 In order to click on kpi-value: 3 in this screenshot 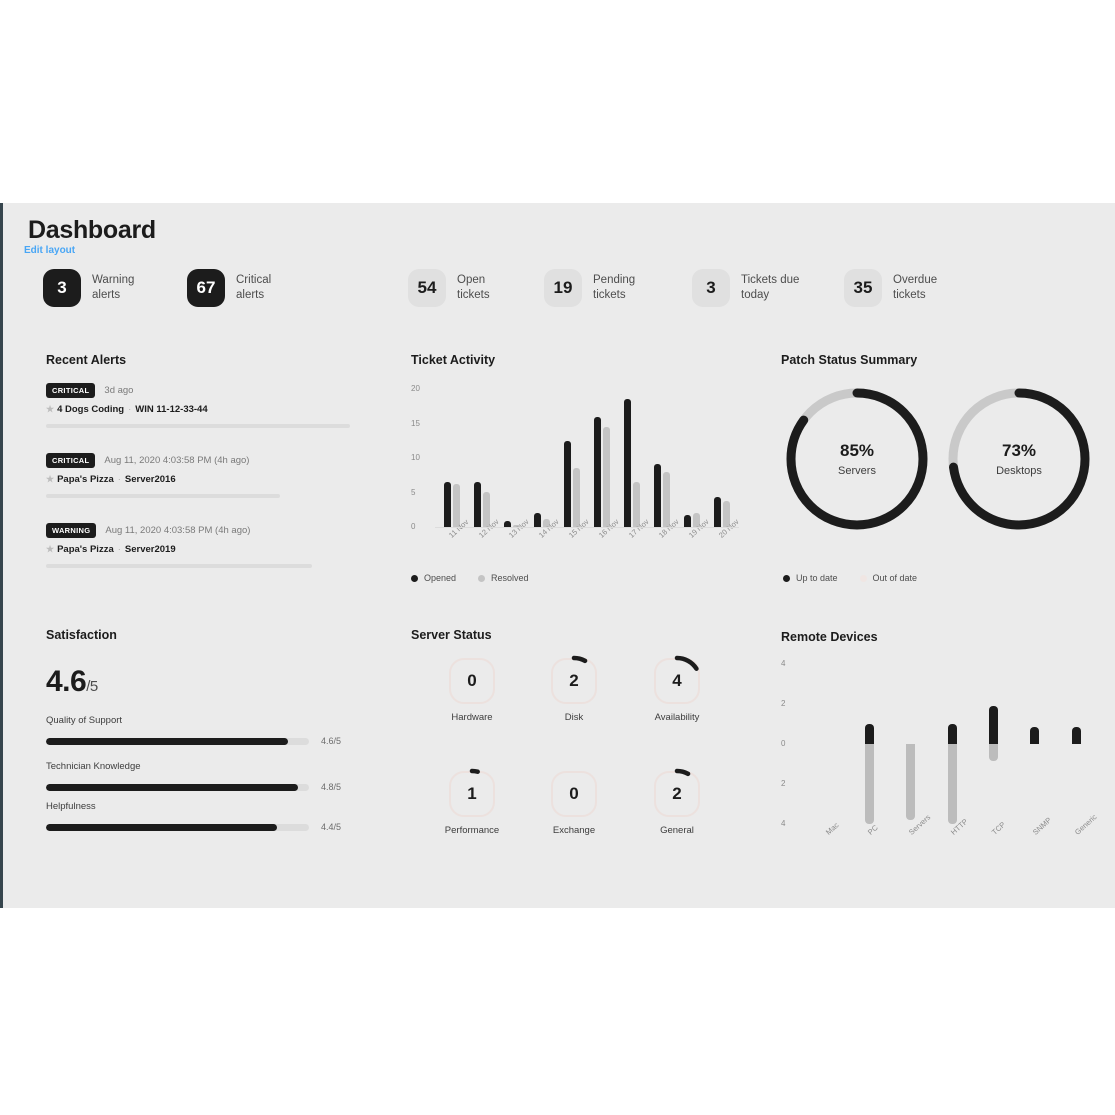, I will do `click(62, 288)`.